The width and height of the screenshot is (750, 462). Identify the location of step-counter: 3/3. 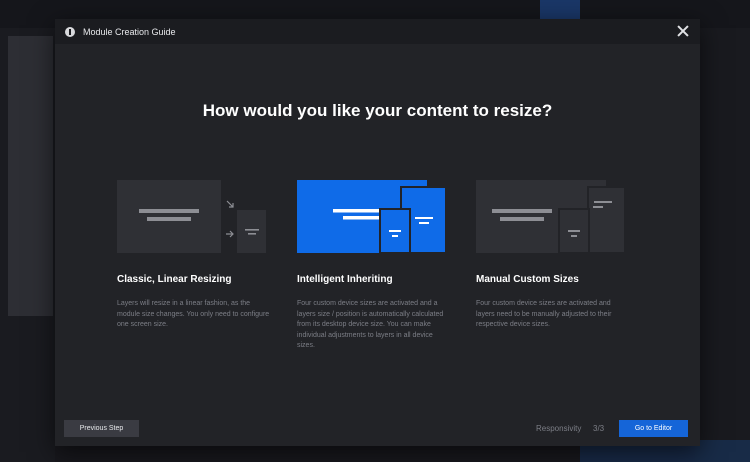
(599, 428).